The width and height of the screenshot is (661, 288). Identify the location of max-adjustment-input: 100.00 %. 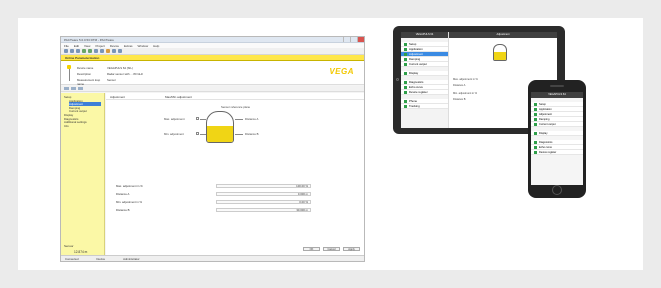
(263, 185).